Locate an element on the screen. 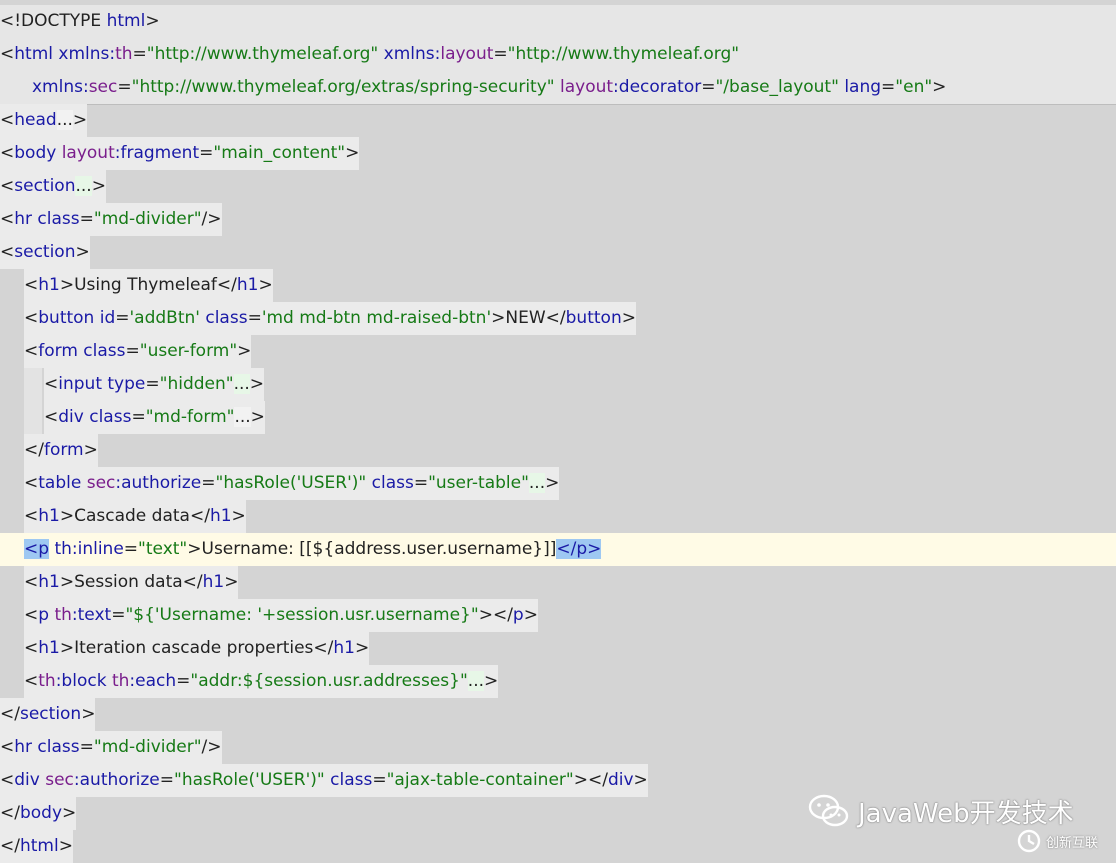 Image resolution: width=1116 pixels, height=863 pixels. code-content: <input type="hidden"...> is located at coordinates (154, 384).